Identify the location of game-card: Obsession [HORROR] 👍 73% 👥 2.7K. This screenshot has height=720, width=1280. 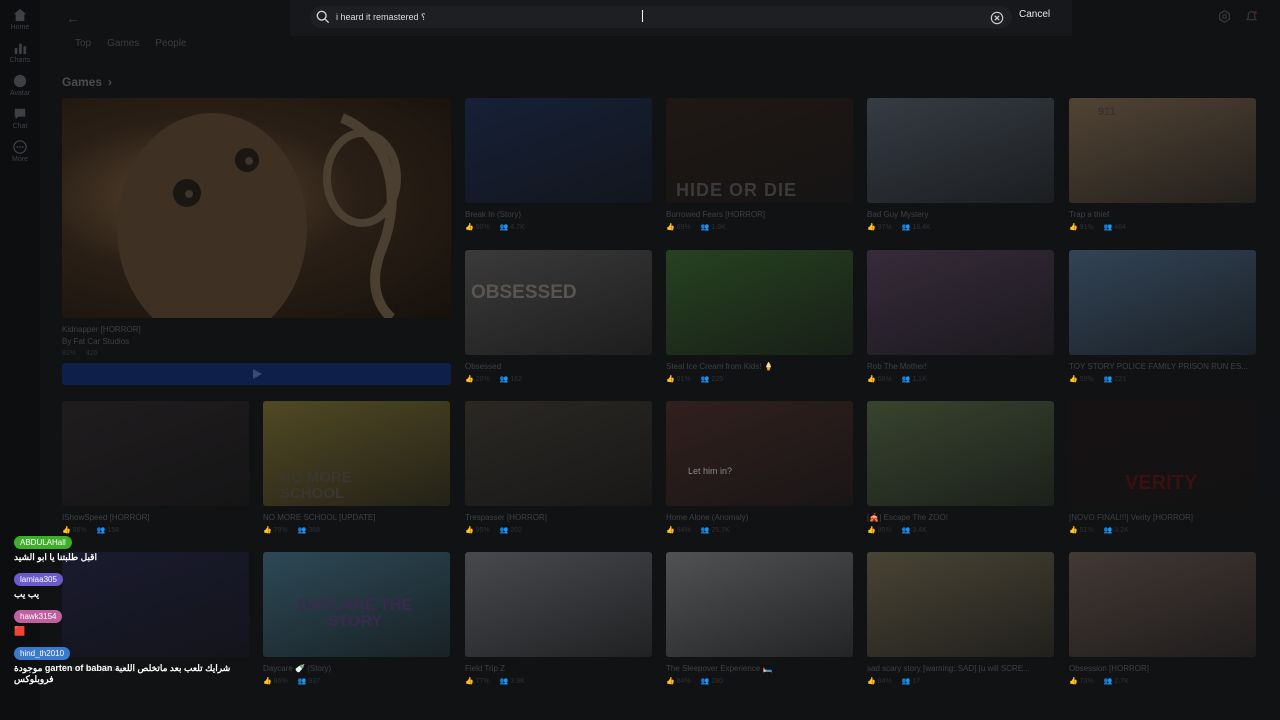
(1162, 618).